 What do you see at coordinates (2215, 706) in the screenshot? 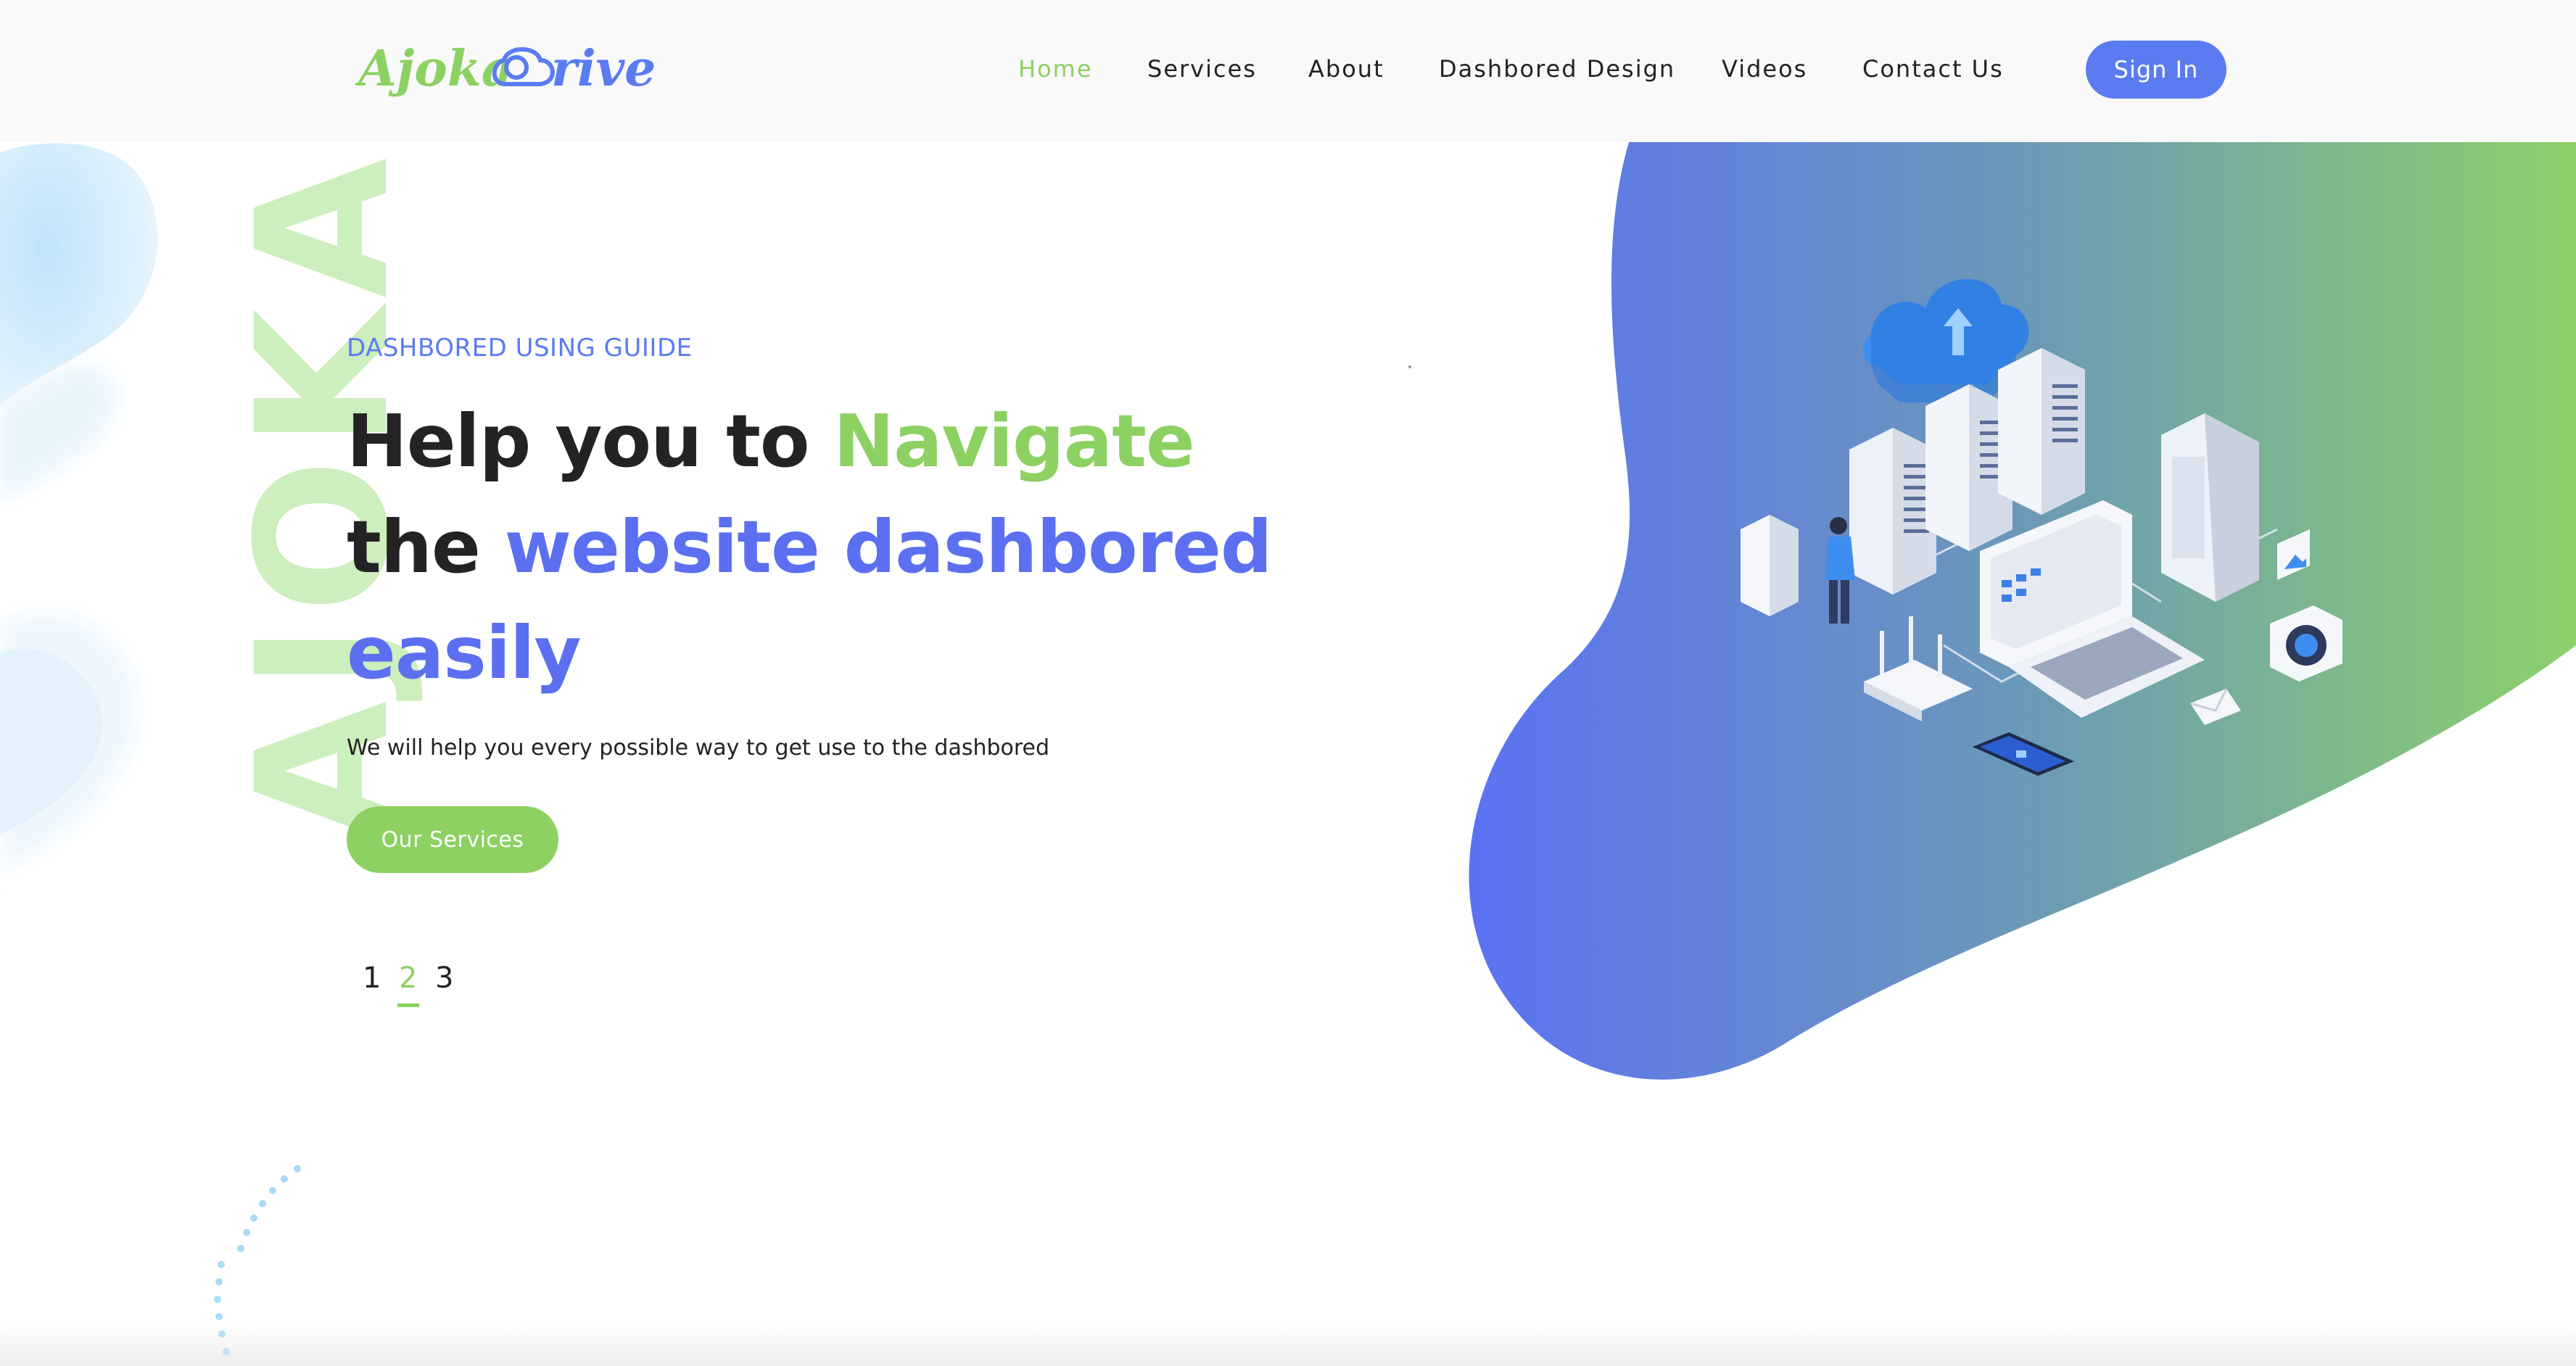
I see `envelope-icon` at bounding box center [2215, 706].